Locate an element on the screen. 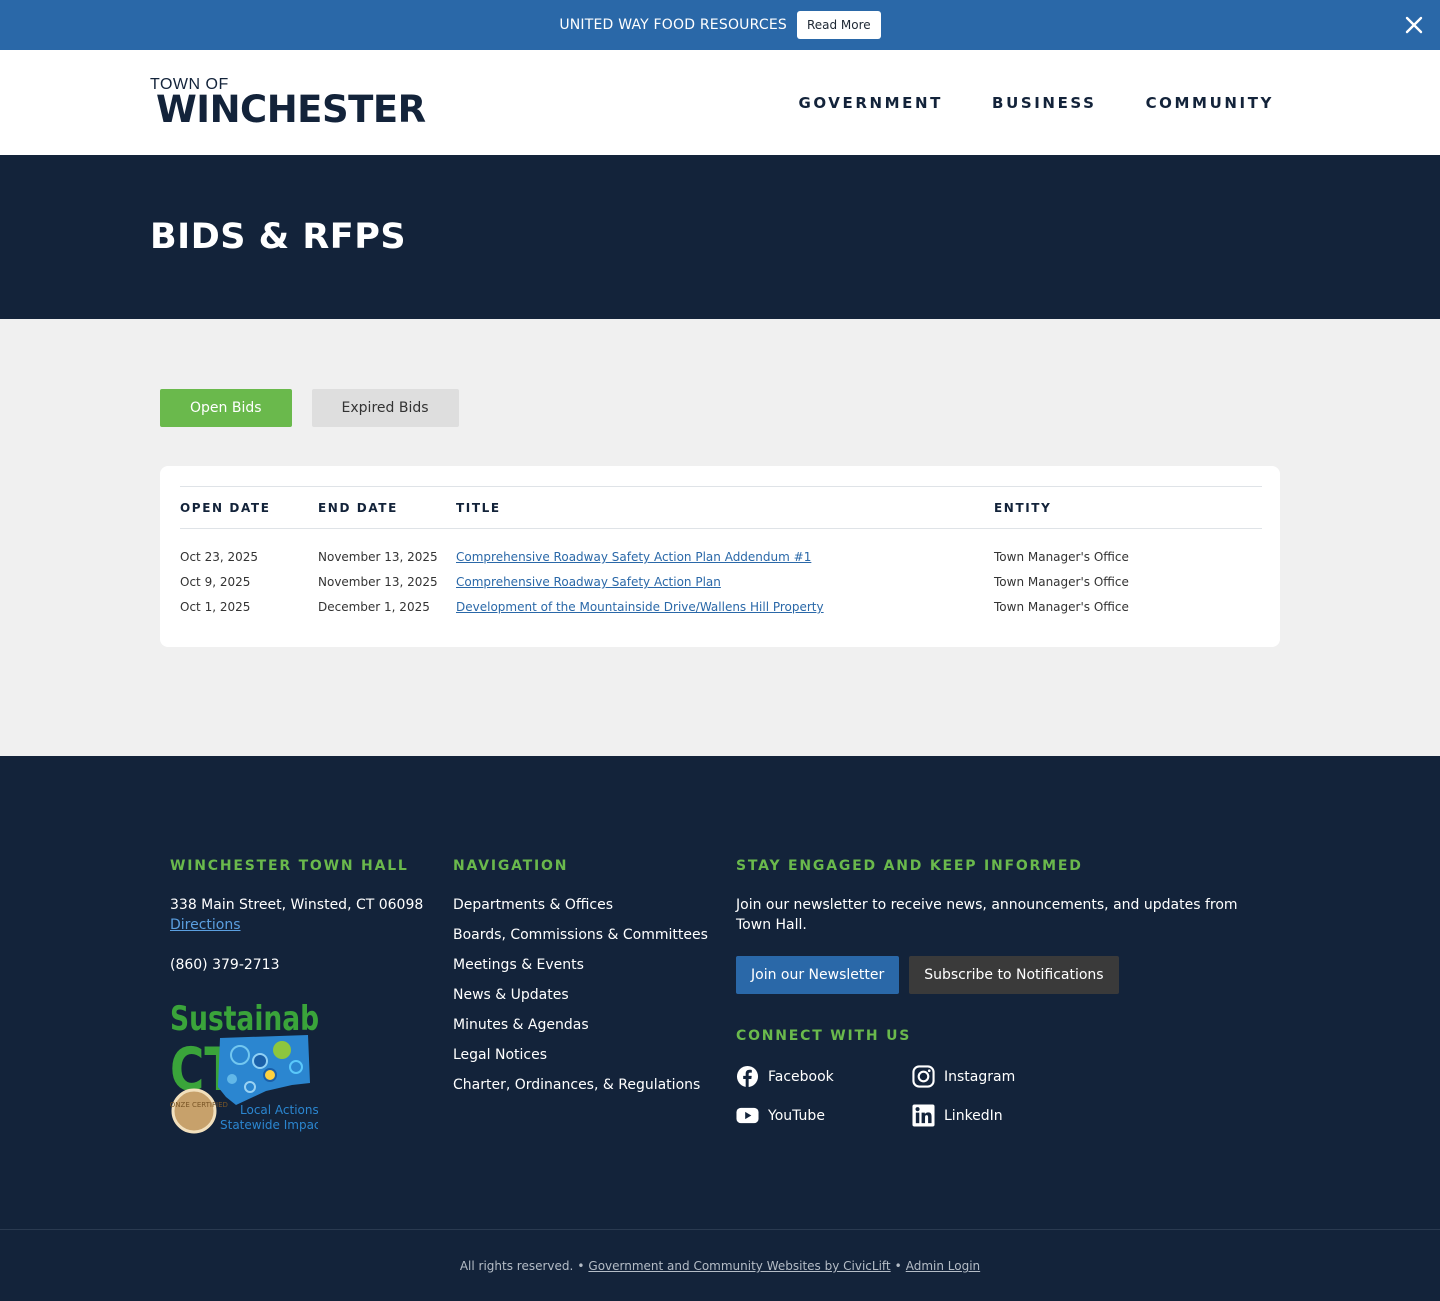 The height and width of the screenshot is (1301, 1440). navigation-heading: NAVIGATION is located at coordinates (511, 866).